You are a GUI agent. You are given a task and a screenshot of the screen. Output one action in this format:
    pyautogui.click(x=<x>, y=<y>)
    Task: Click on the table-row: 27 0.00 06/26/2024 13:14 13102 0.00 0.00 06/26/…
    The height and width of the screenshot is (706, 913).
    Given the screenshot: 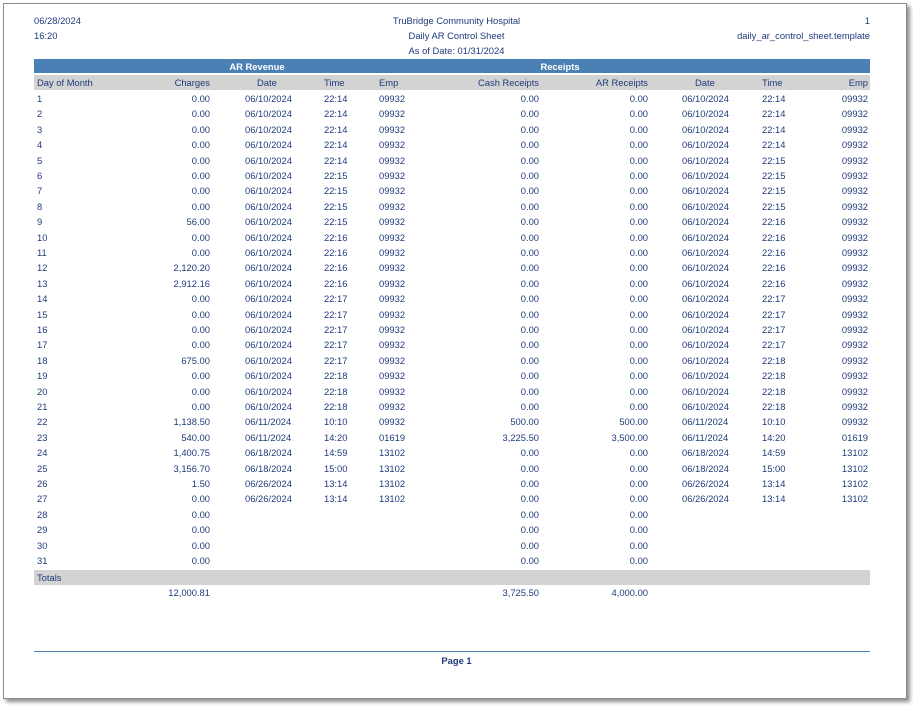 What is the action you would take?
    pyautogui.click(x=456, y=498)
    